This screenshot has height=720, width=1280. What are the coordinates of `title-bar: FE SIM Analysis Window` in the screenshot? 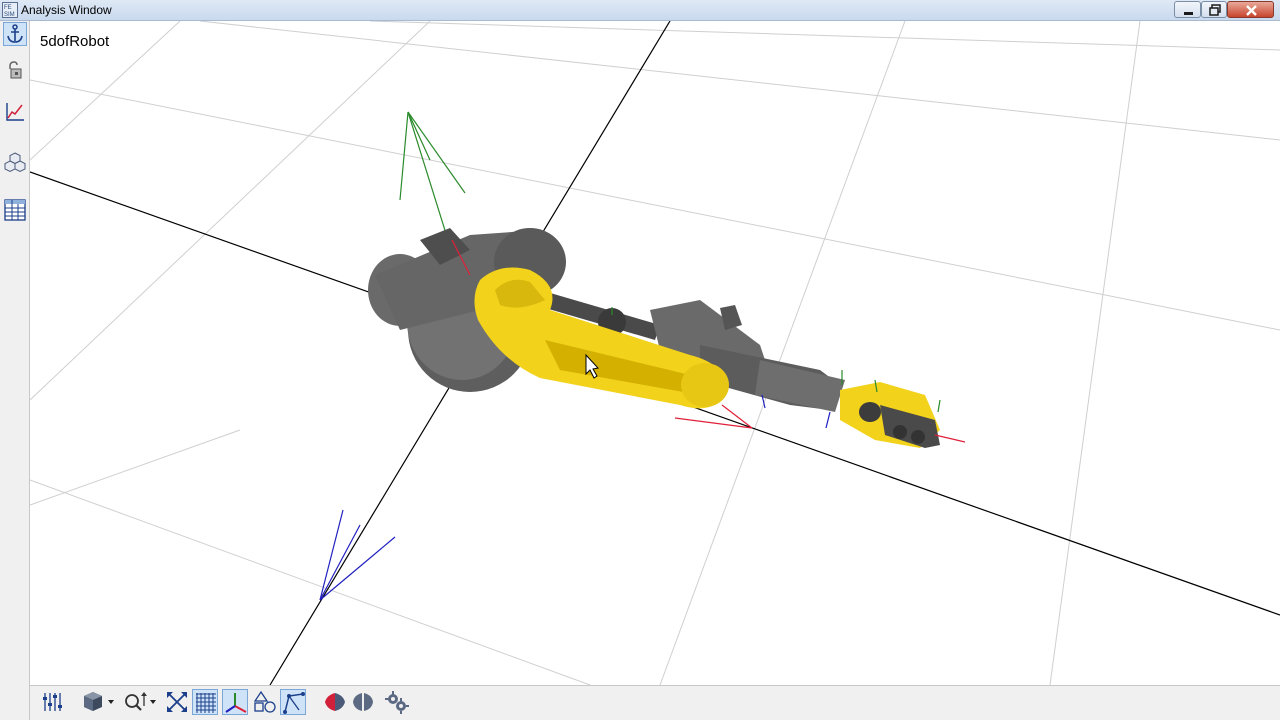 It's located at (640, 10).